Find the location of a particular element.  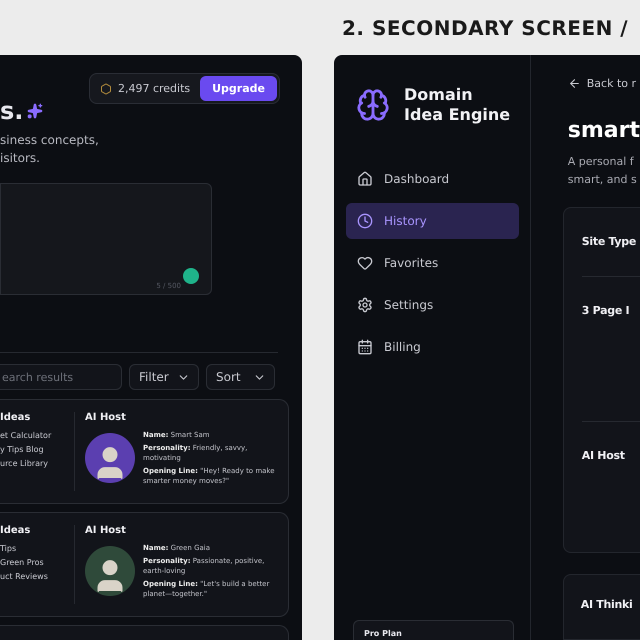

idea-item: Tips is located at coordinates (9, 548).